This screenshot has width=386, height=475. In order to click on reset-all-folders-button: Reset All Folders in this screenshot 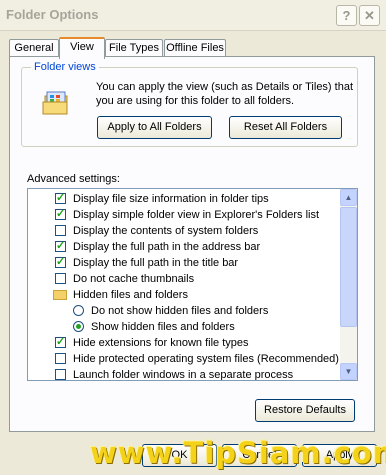, I will do `click(285, 127)`.